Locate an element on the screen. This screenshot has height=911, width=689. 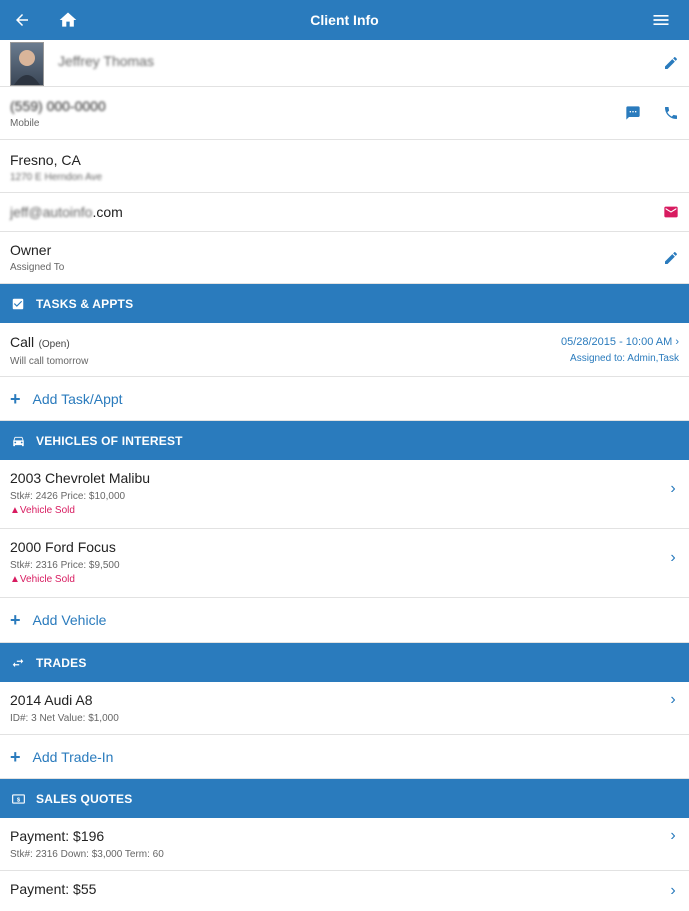
client-name-row: Jeffrey Thomas is located at coordinates (344, 63).